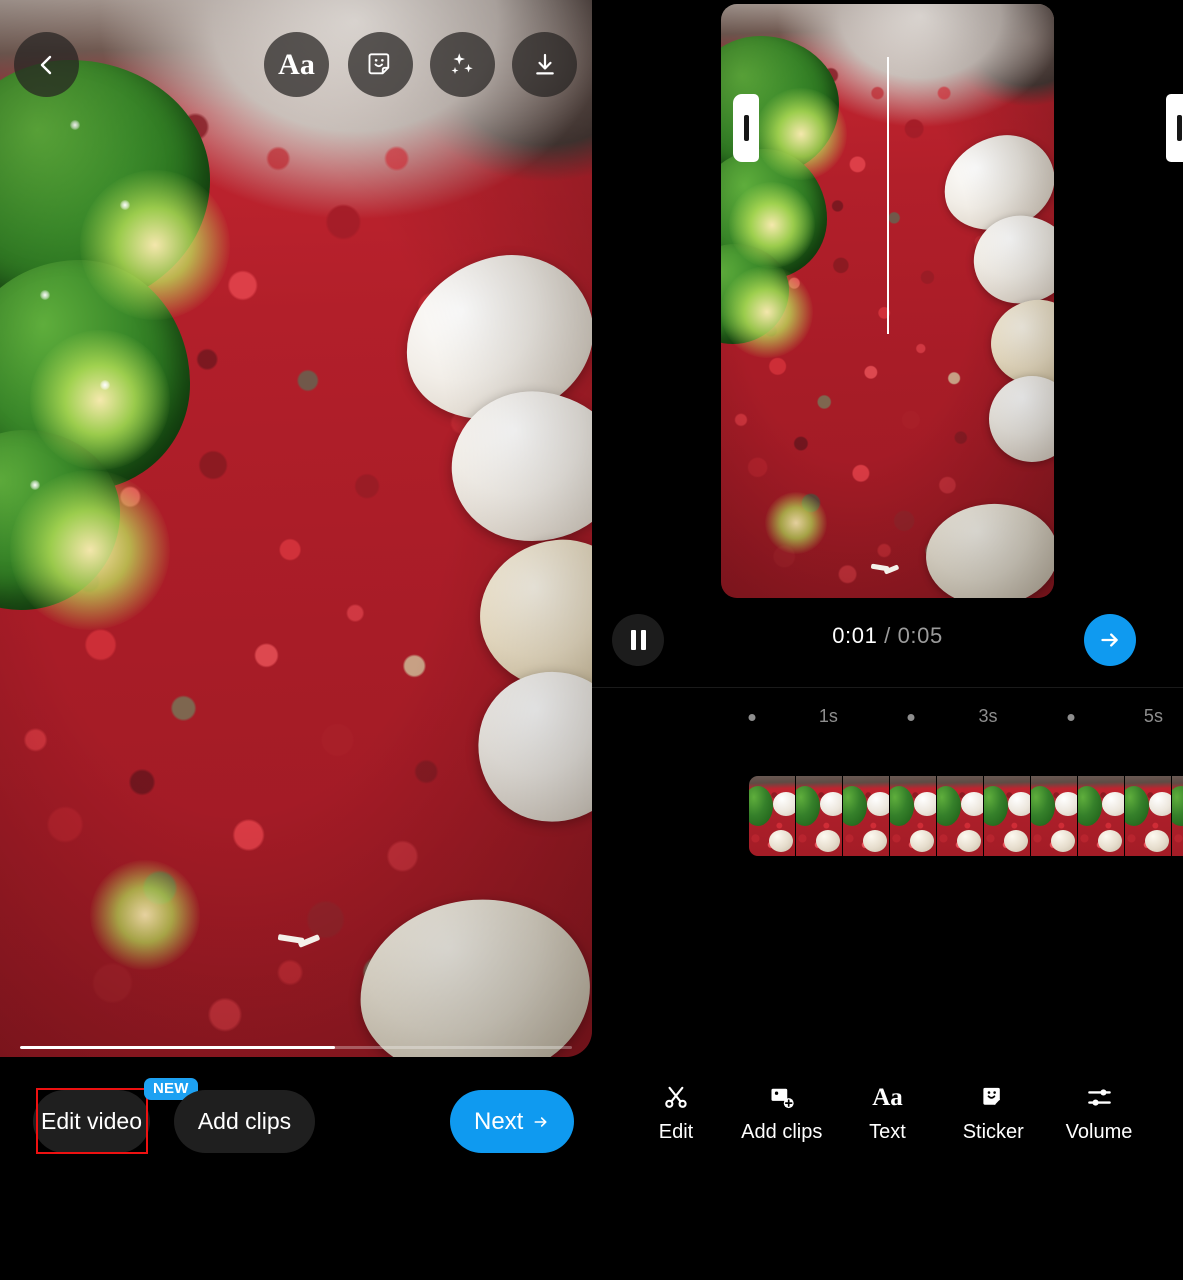 The height and width of the screenshot is (1280, 1183). What do you see at coordinates (1153, 716) in the screenshot?
I see `timeline-tick-label: 5s` at bounding box center [1153, 716].